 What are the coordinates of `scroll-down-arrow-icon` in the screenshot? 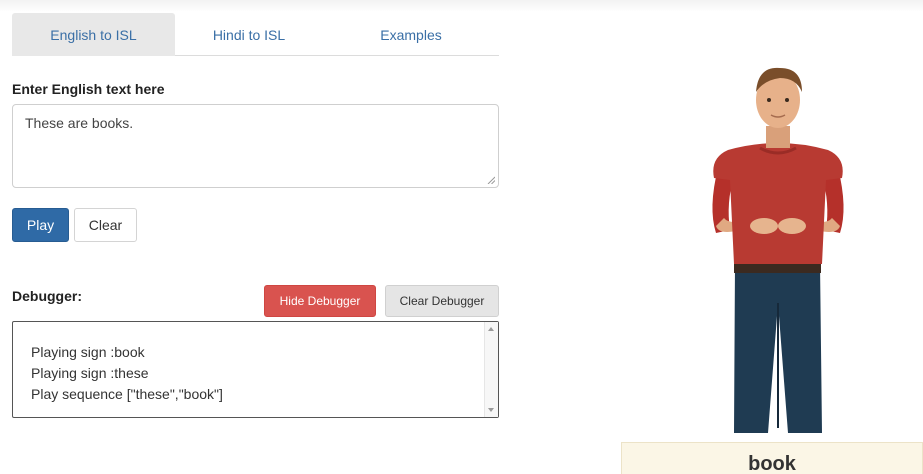 It's located at (491, 410).